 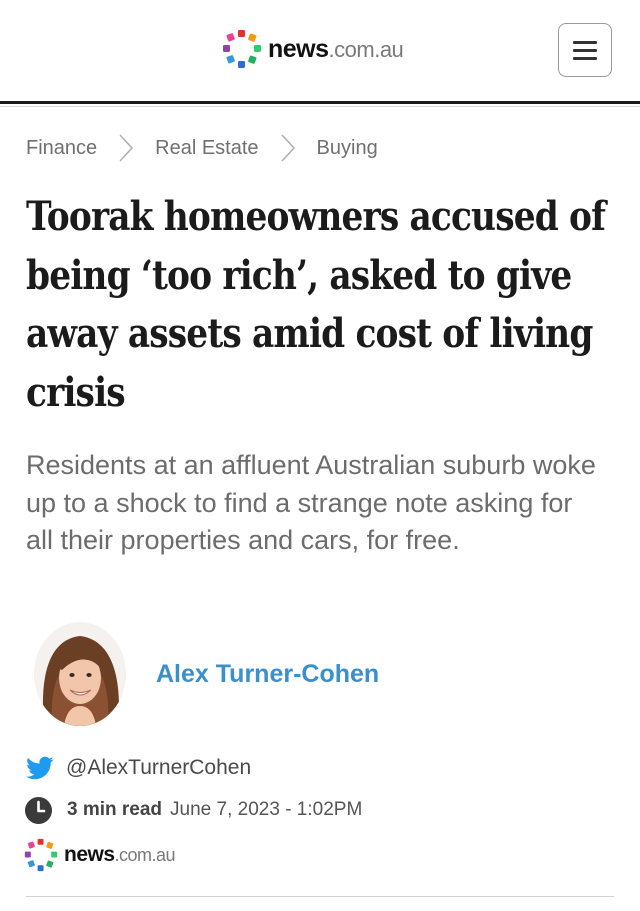 What do you see at coordinates (320, 106) in the screenshot?
I see `header-divider-thin` at bounding box center [320, 106].